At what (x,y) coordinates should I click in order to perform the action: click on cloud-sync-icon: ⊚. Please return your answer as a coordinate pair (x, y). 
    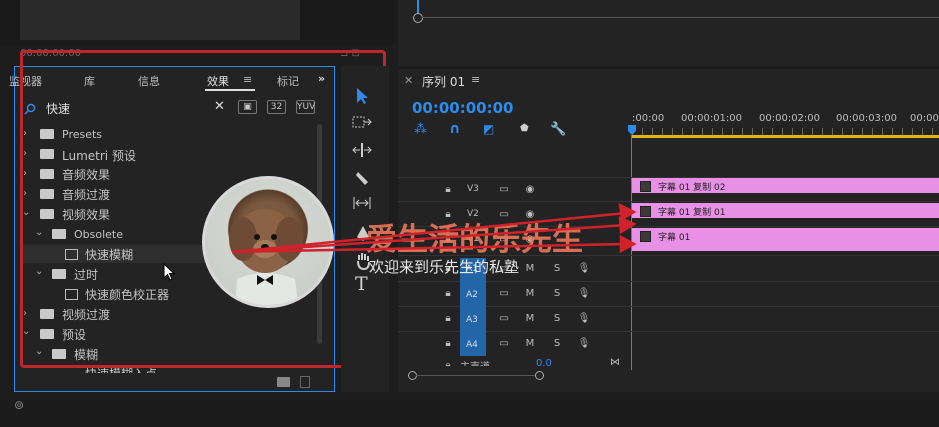
    Looking at the image, I should click on (19, 405).